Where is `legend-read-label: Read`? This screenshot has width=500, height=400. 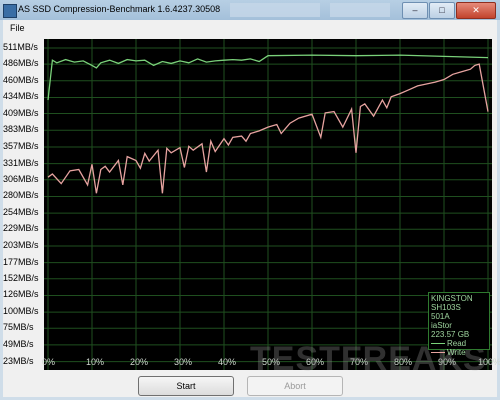 legend-read-label: Read is located at coordinates (457, 343).